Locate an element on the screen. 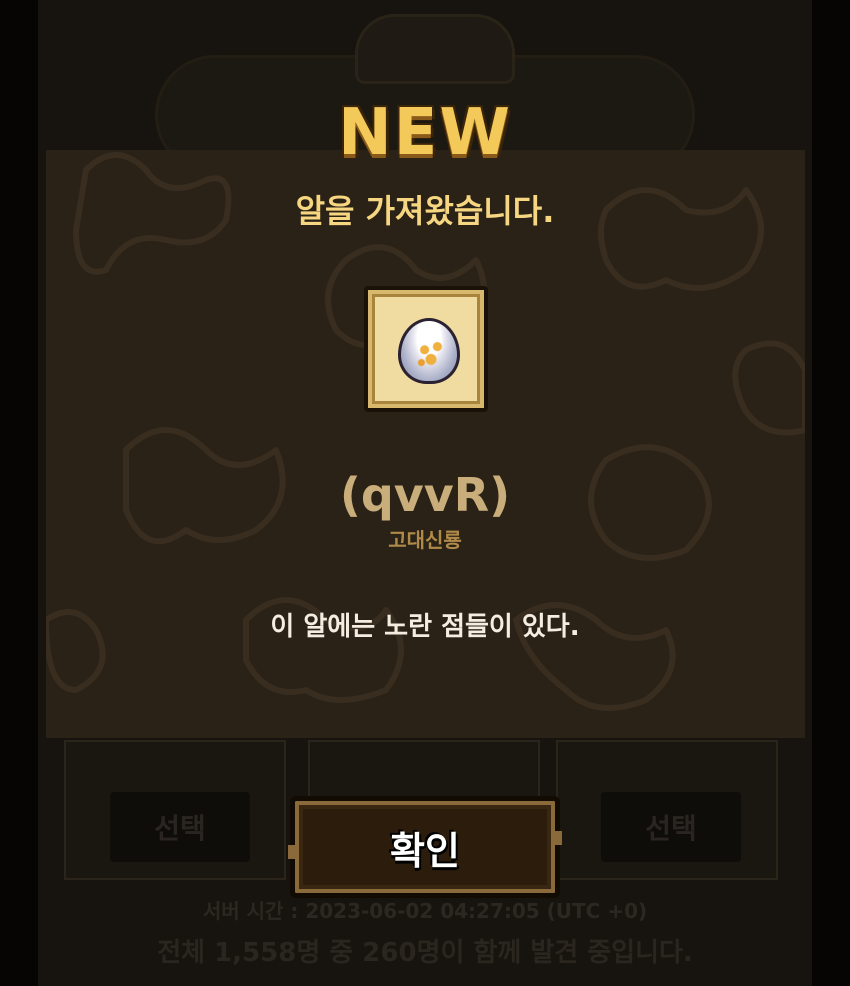 The width and height of the screenshot is (850, 986). server-time-text: 서버 시간 : 2023-06-02 04:27:05 (UTC +0) is located at coordinates (425, 911).